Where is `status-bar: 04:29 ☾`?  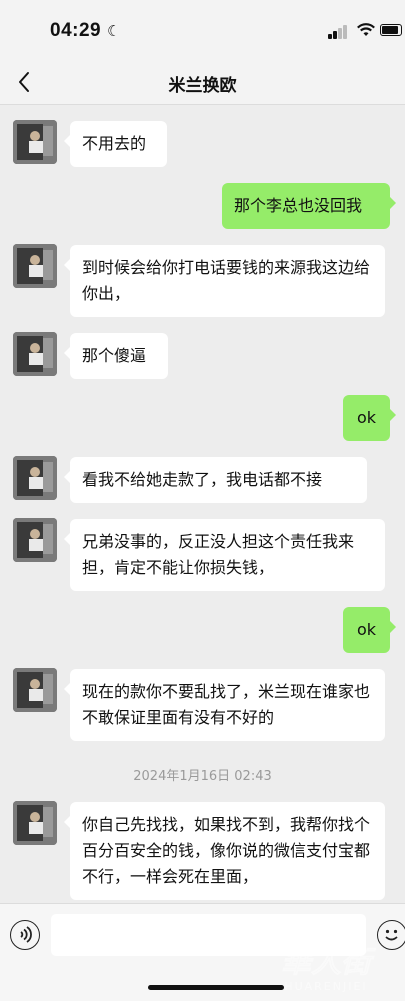 status-bar: 04:29 ☾ is located at coordinates (202, 30).